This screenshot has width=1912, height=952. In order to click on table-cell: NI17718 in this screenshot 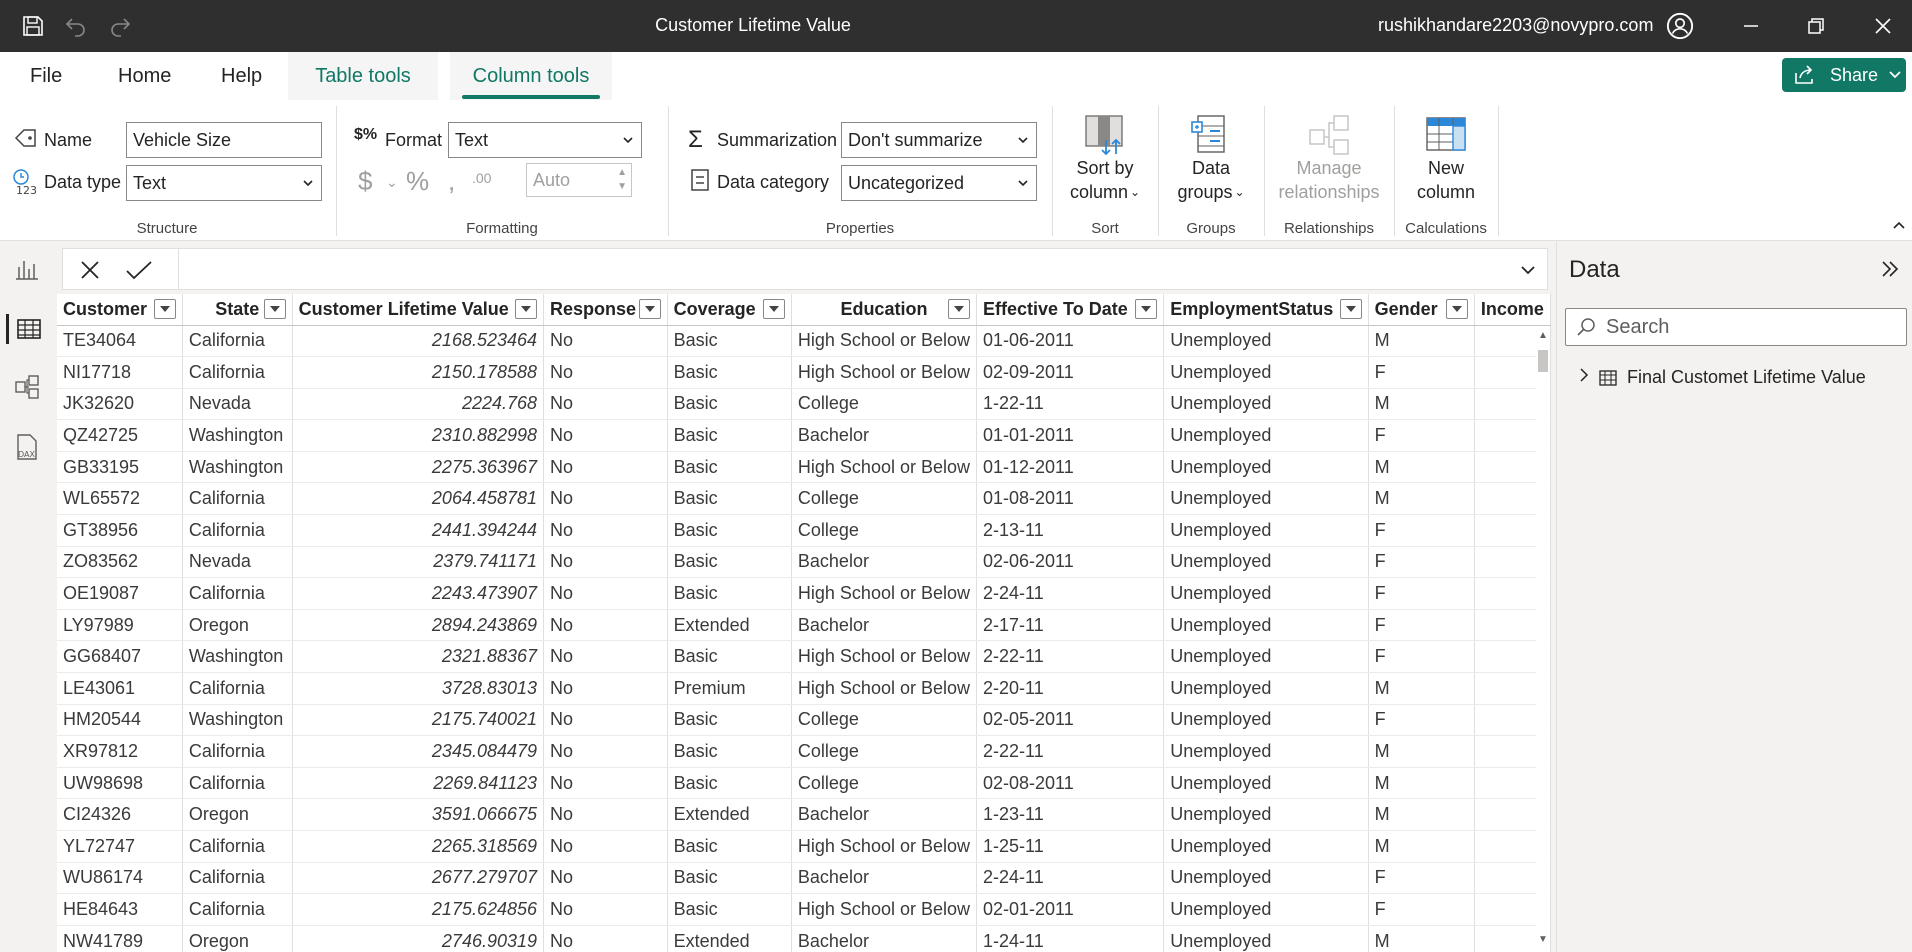, I will do `click(120, 372)`.